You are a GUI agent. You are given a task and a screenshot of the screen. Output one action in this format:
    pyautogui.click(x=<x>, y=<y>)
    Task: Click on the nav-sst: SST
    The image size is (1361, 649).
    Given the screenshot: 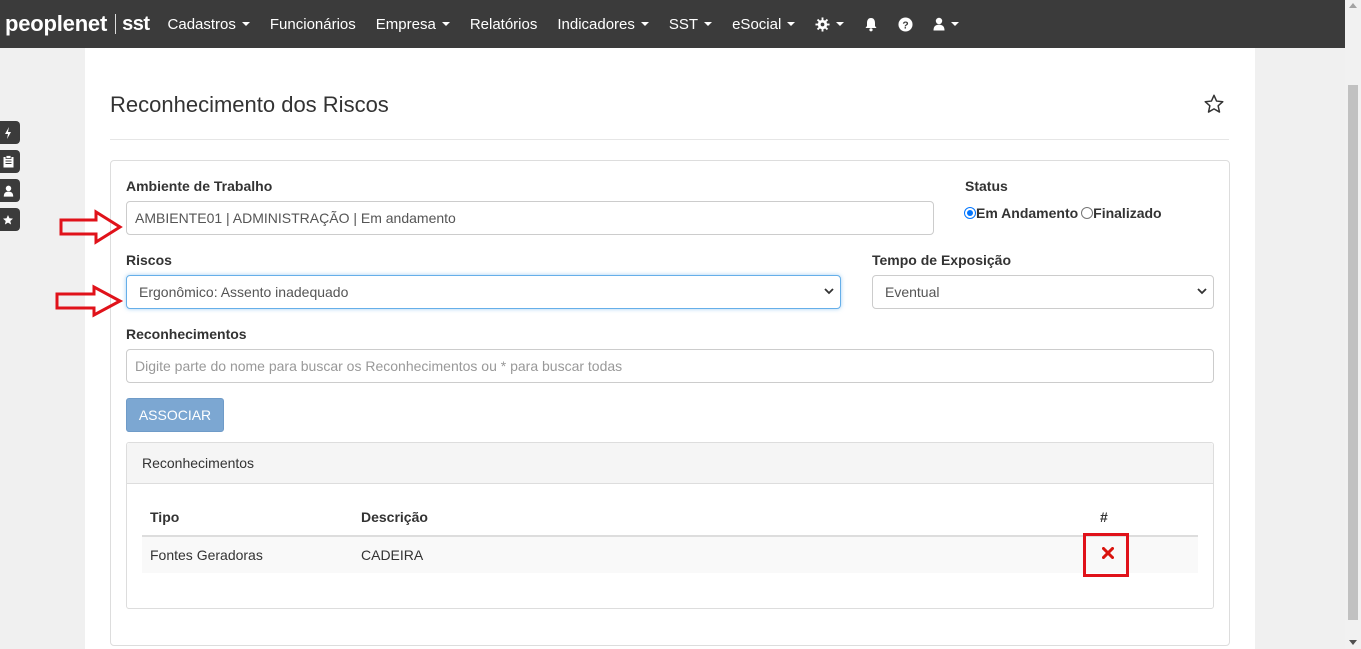 What is the action you would take?
    pyautogui.click(x=690, y=24)
    